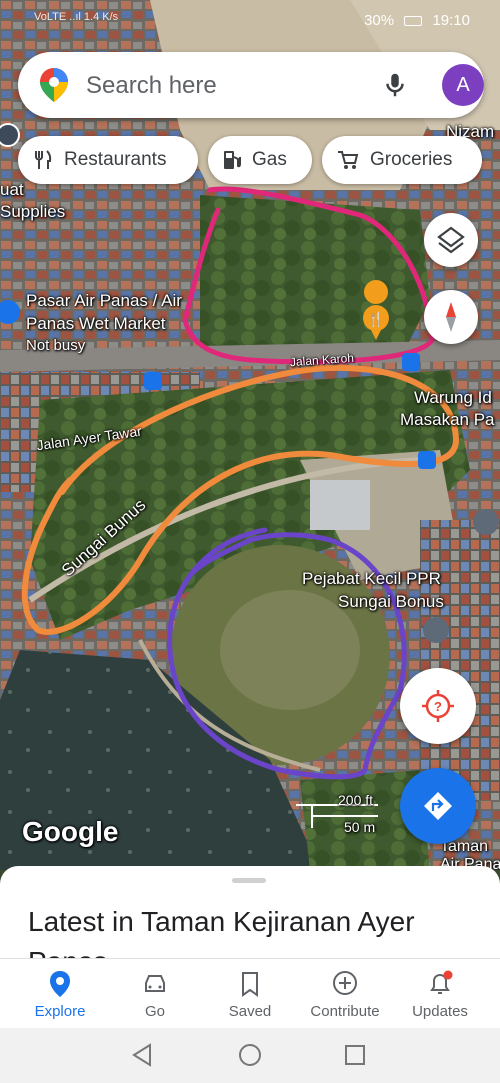 The width and height of the screenshot is (500, 1083). I want to click on chip-restaurants: Restaurants, so click(108, 160).